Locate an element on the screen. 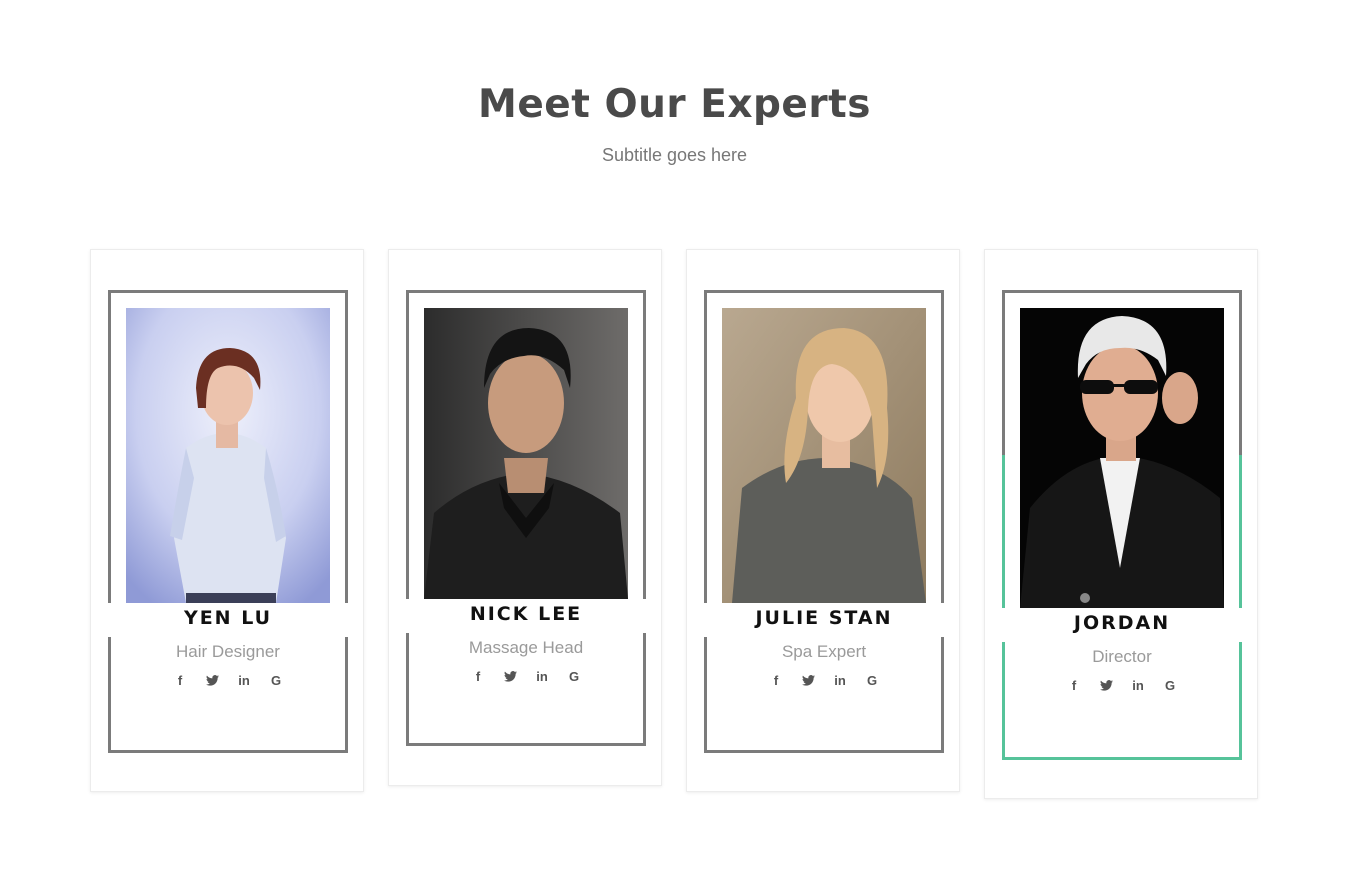 This screenshot has height=879, width=1349. expert-card: NICK LEE Massage Head f in G is located at coordinates (525, 517).